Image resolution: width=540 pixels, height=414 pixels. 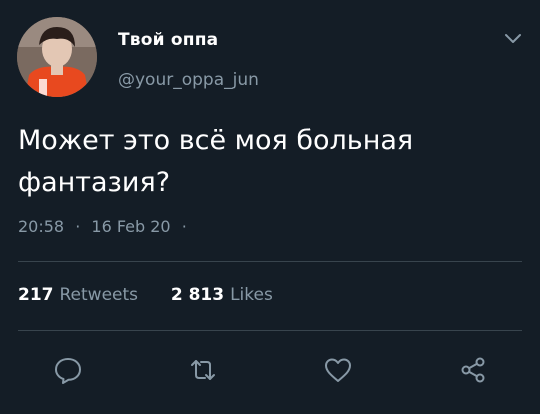 What do you see at coordinates (94, 182) in the screenshot?
I see `tweet-text-line: фантазия?` at bounding box center [94, 182].